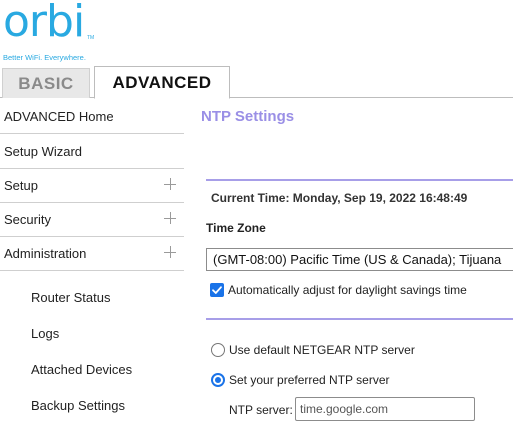 The width and height of the screenshot is (513, 427). What do you see at coordinates (261, 410) in the screenshot?
I see `ntp-server-label: NTP server:` at bounding box center [261, 410].